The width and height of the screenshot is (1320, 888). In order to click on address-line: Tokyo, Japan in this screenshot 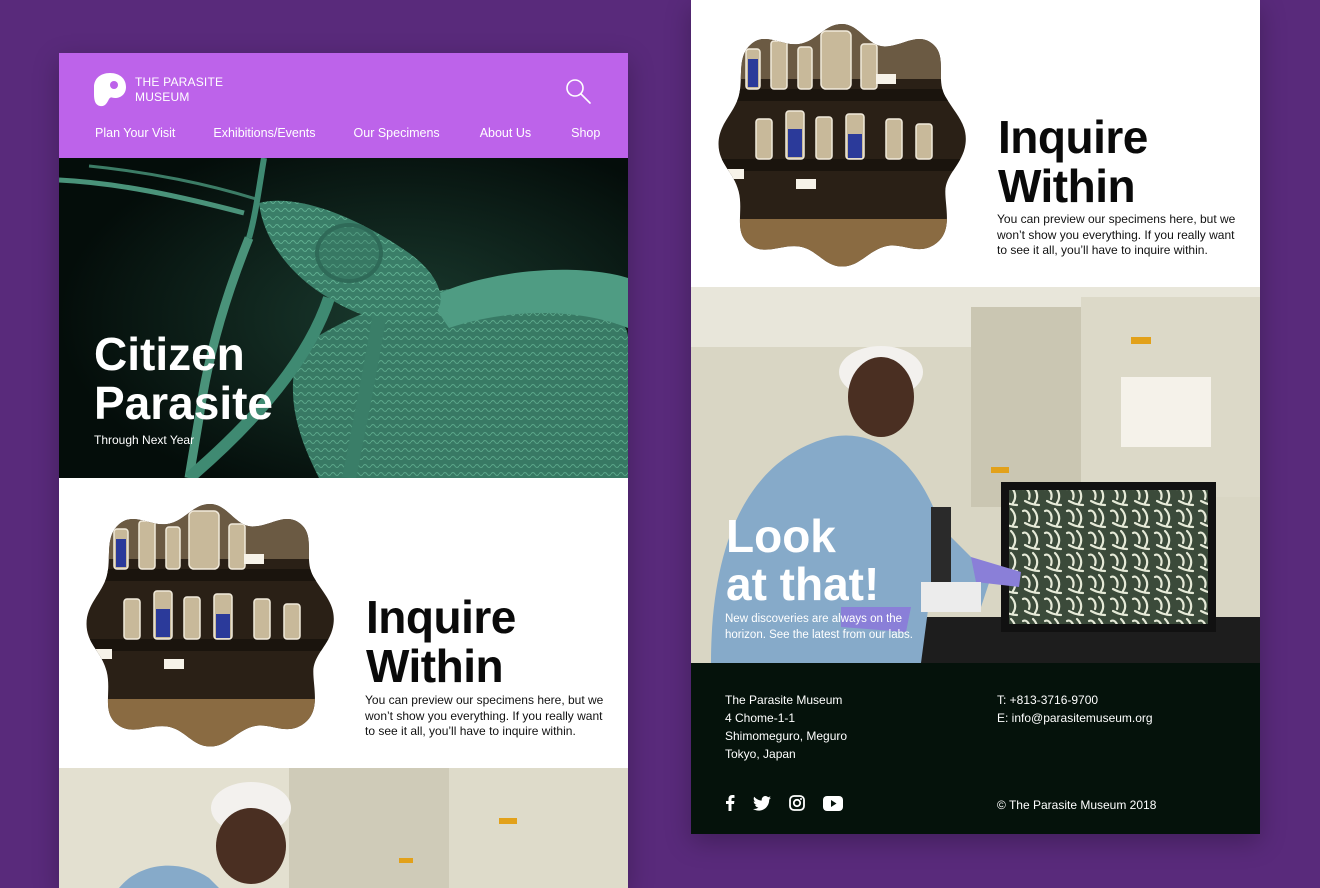, I will do `click(760, 754)`.